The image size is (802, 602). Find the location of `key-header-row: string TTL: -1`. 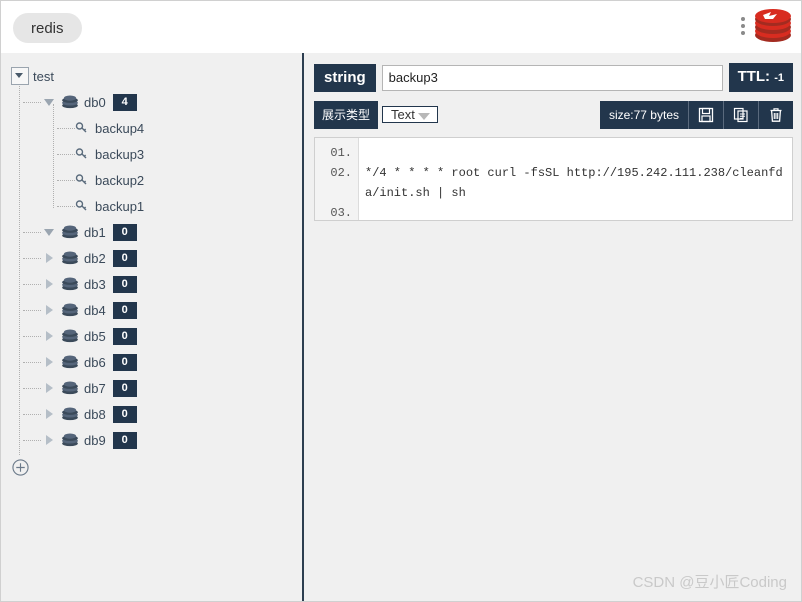

key-header-row: string TTL: -1 is located at coordinates (552, 72).